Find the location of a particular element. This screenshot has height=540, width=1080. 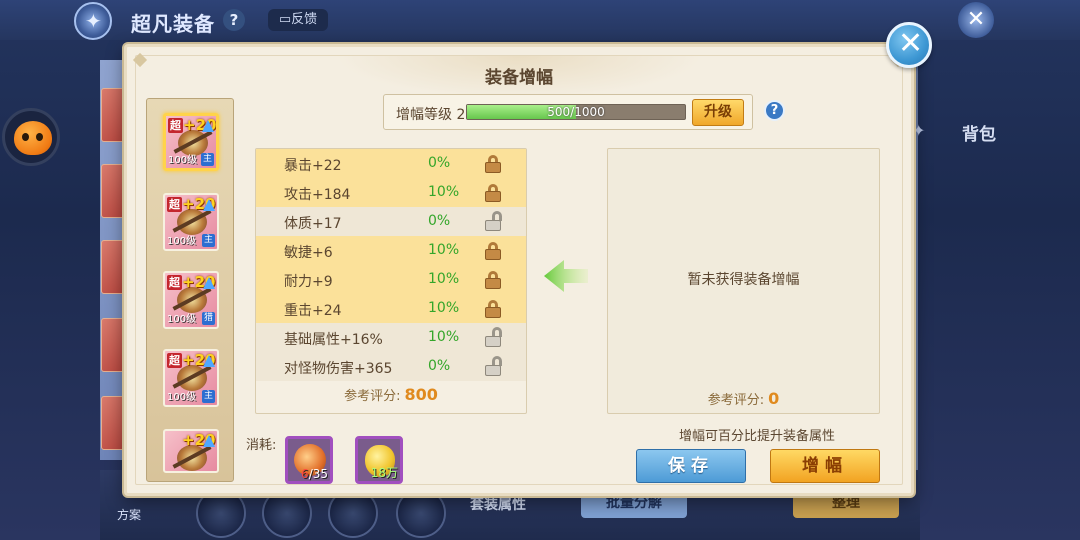

attribute-row: 暴击+22 0% is located at coordinates (391, 163).